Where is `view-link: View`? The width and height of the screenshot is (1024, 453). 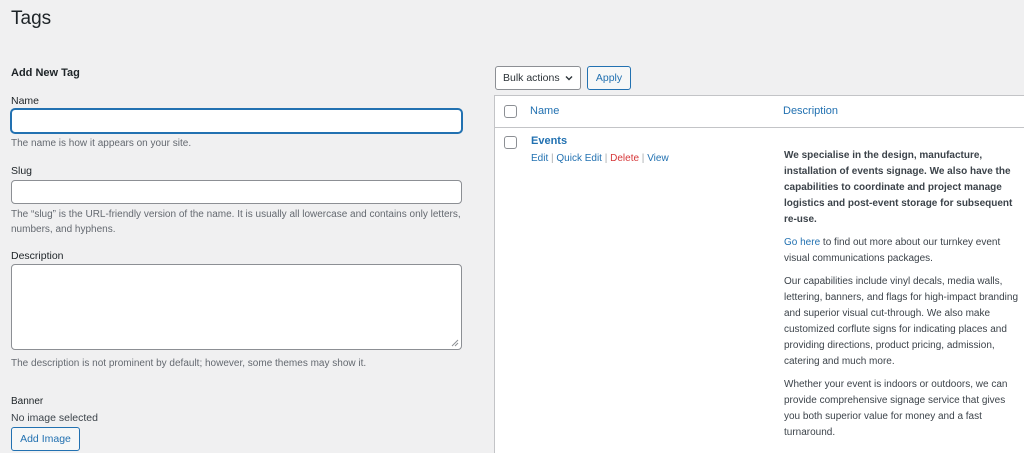
view-link: View is located at coordinates (658, 158).